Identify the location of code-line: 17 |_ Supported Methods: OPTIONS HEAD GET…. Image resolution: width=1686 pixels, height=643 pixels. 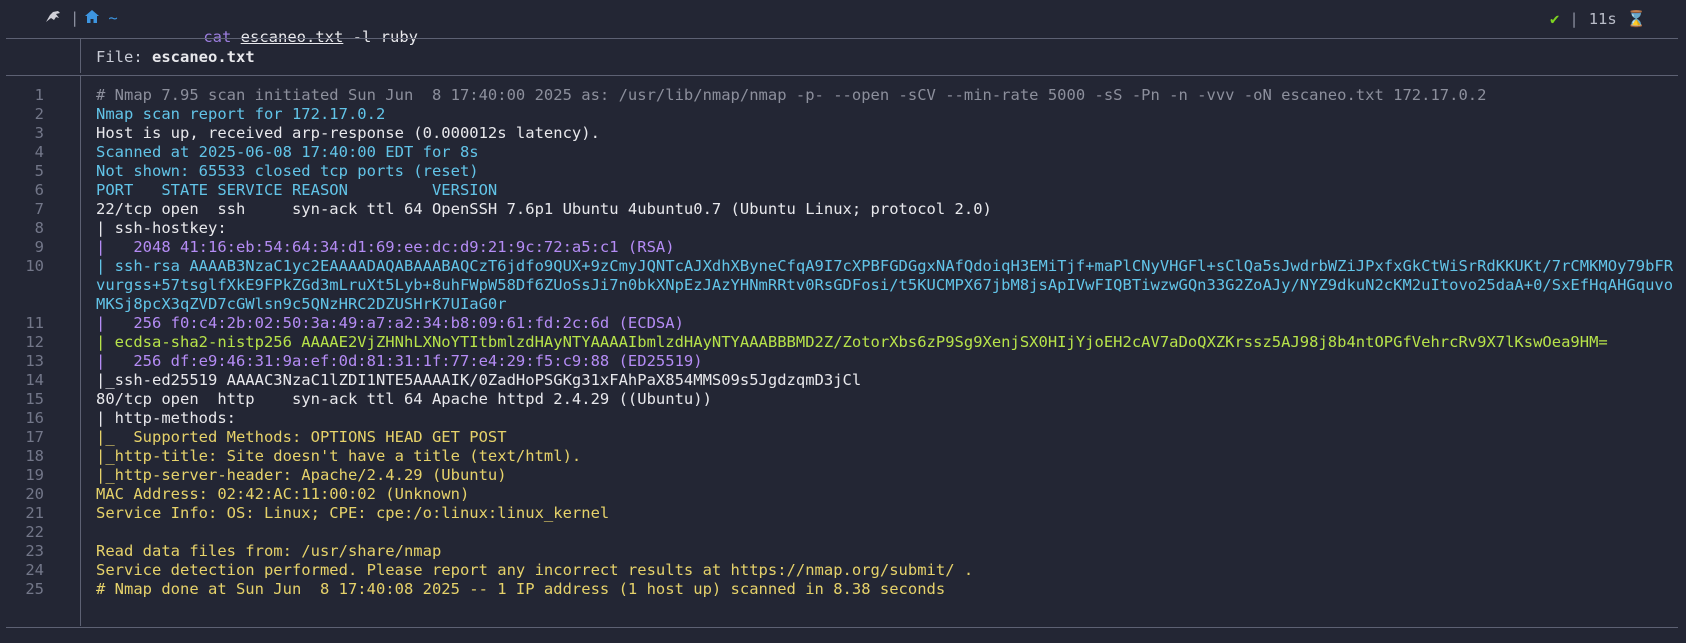
(843, 437).